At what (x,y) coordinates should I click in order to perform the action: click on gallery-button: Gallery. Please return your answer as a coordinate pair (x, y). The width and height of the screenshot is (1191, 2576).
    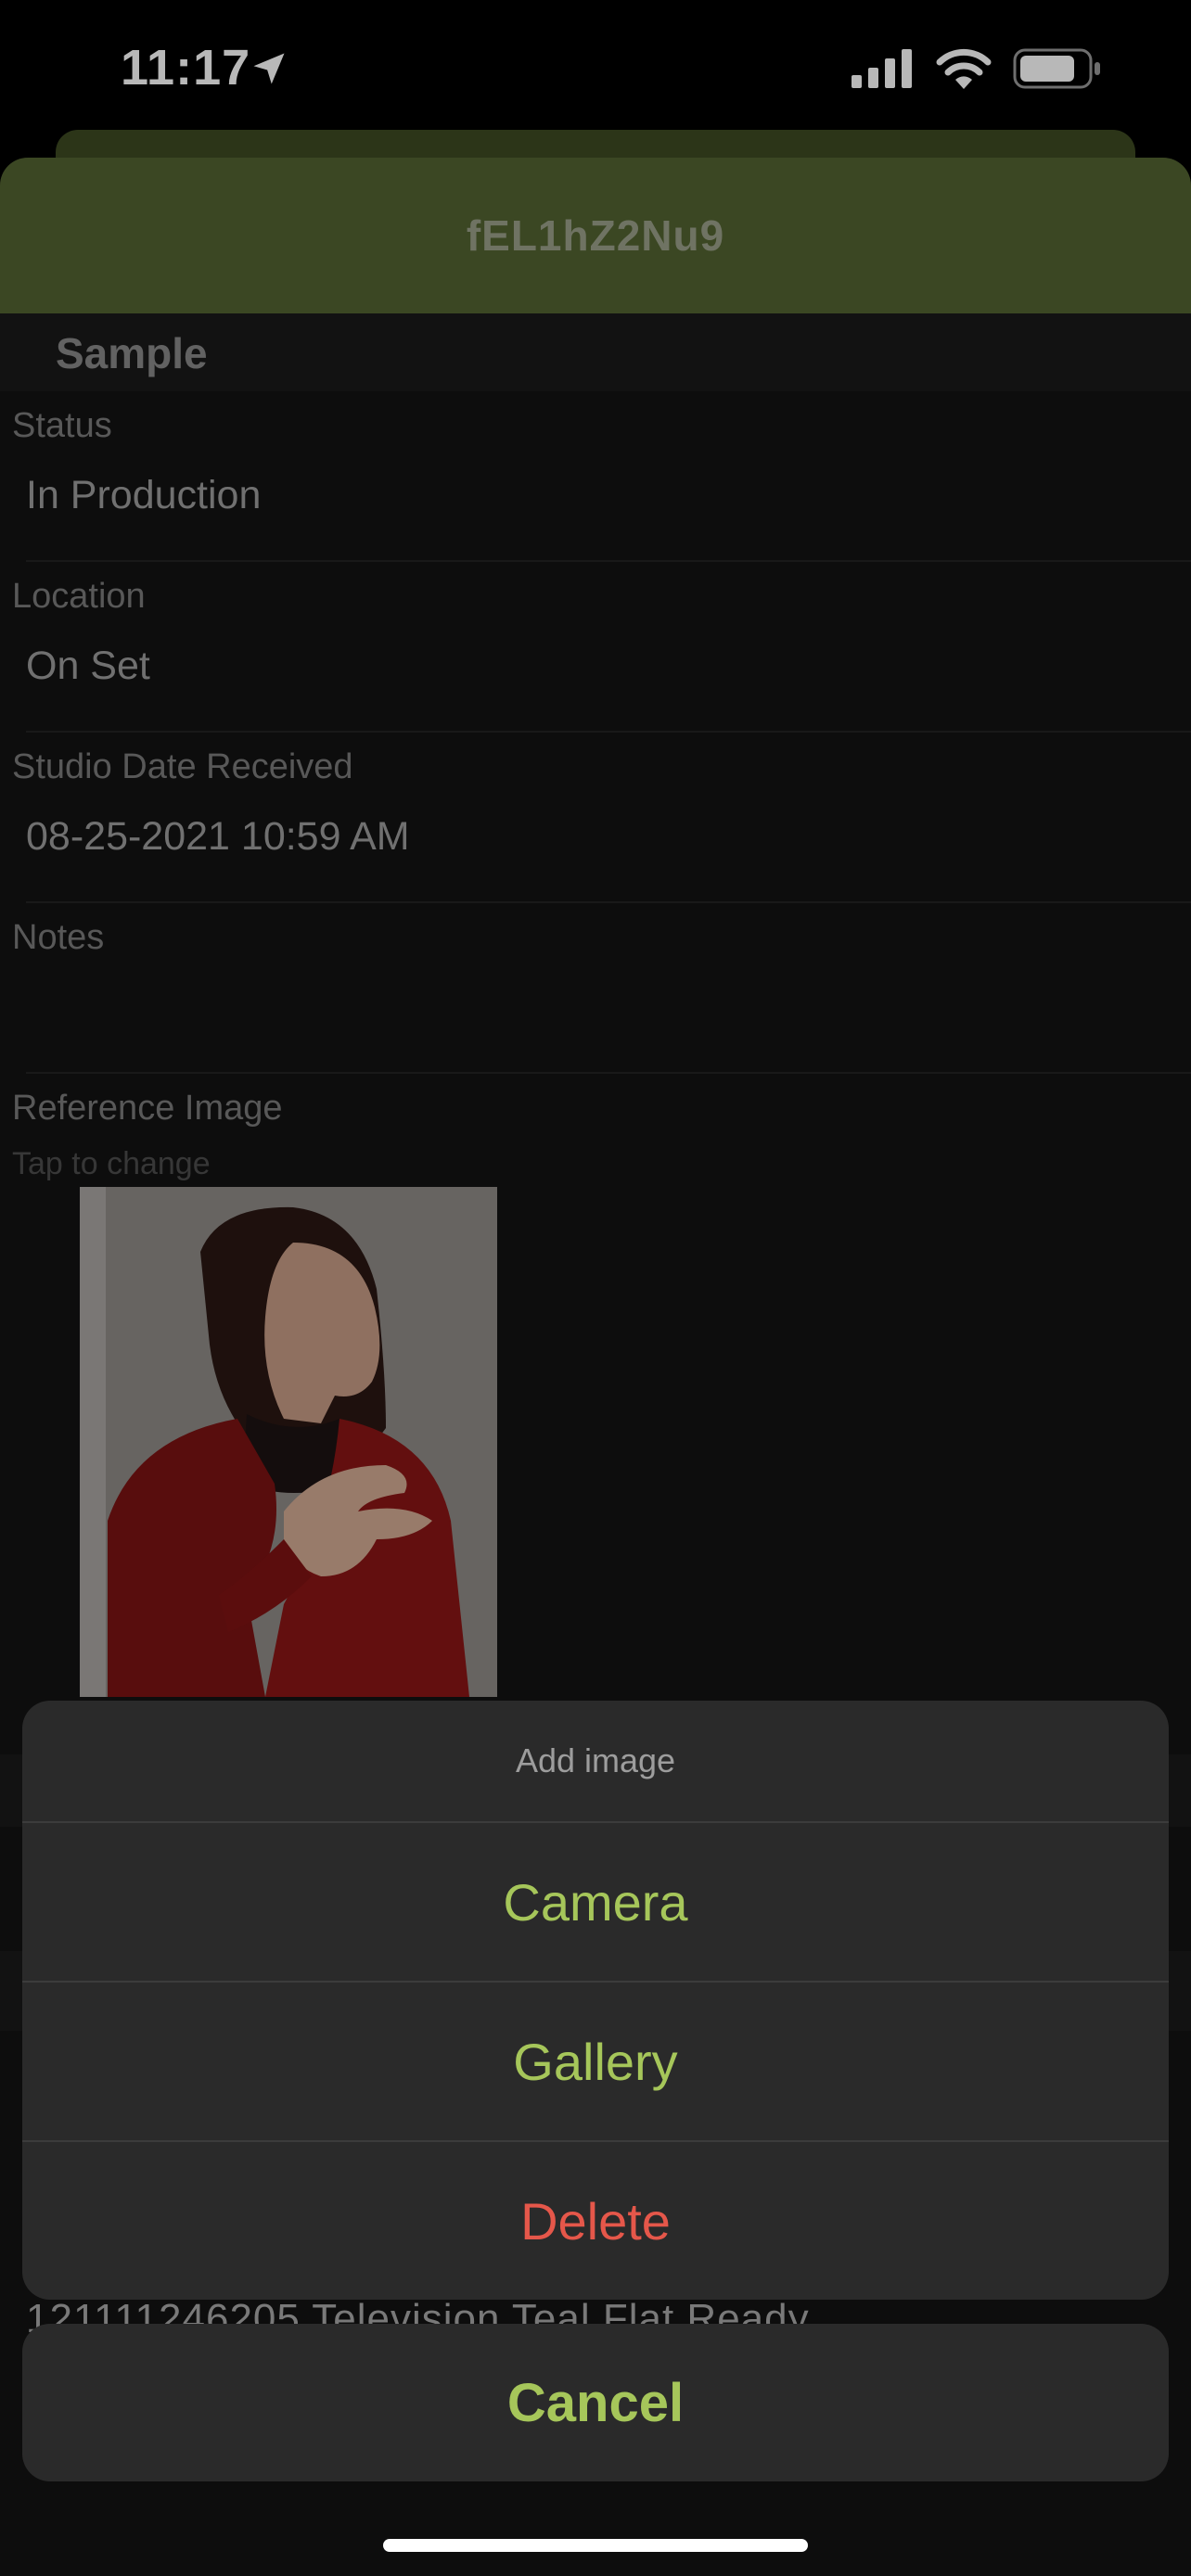
    Looking at the image, I should click on (595, 2062).